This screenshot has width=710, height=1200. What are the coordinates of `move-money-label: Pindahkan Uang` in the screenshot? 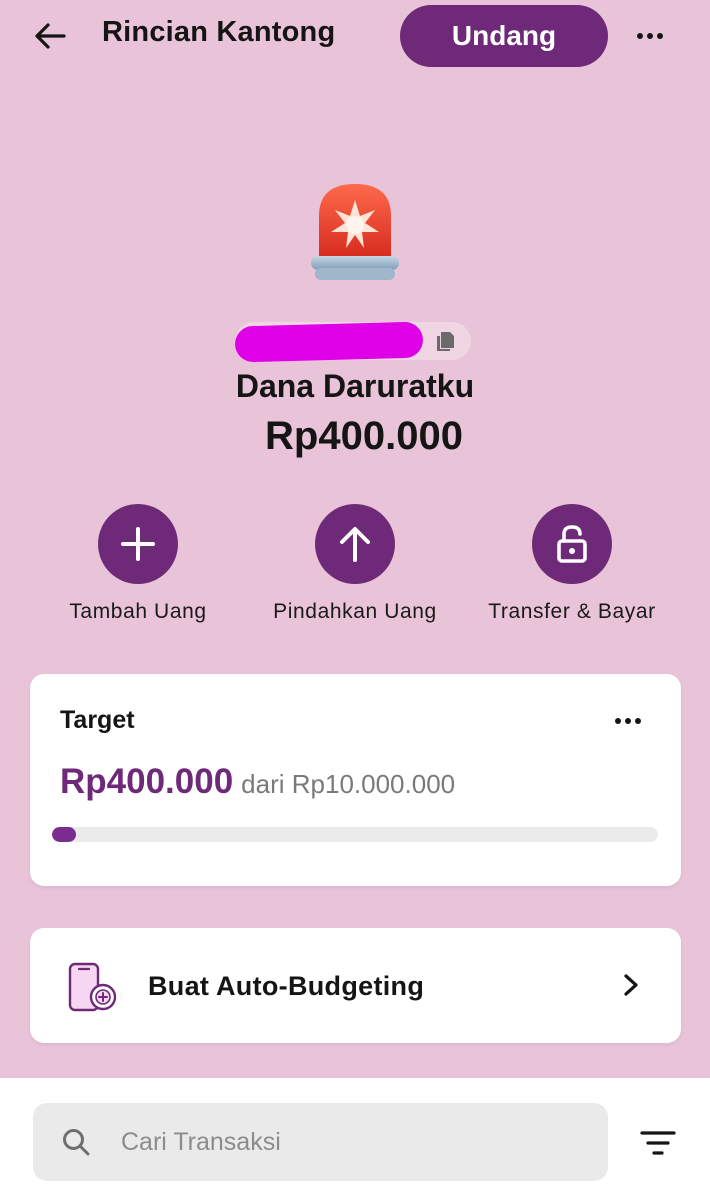 It's located at (355, 611).